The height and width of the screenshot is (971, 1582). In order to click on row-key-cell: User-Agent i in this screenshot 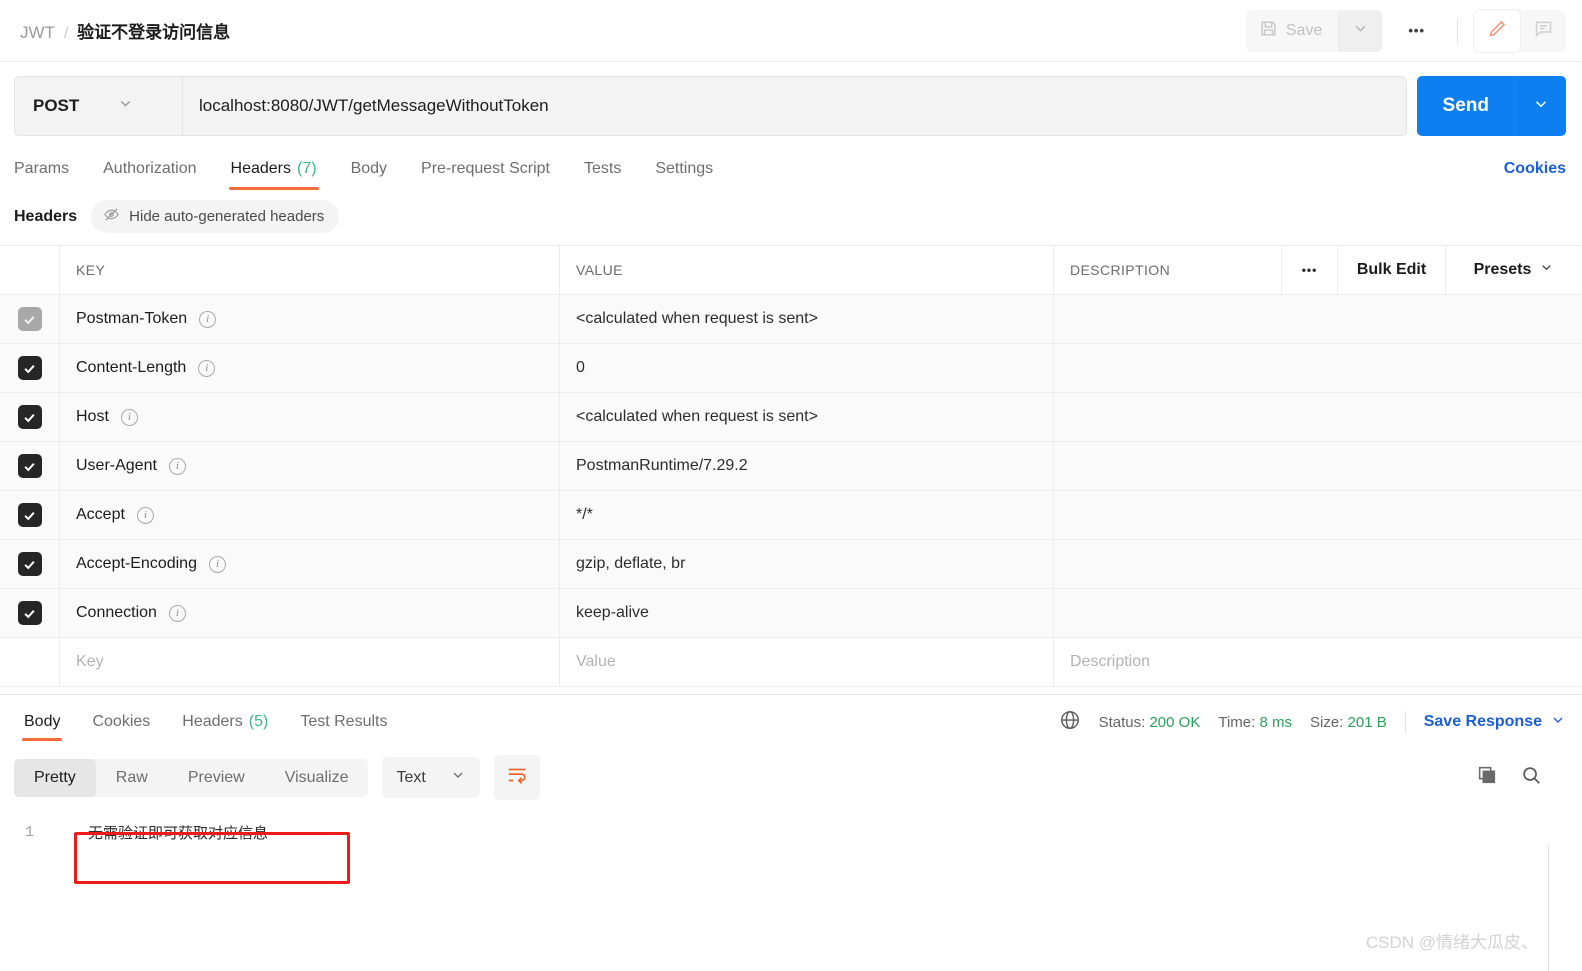, I will do `click(310, 466)`.